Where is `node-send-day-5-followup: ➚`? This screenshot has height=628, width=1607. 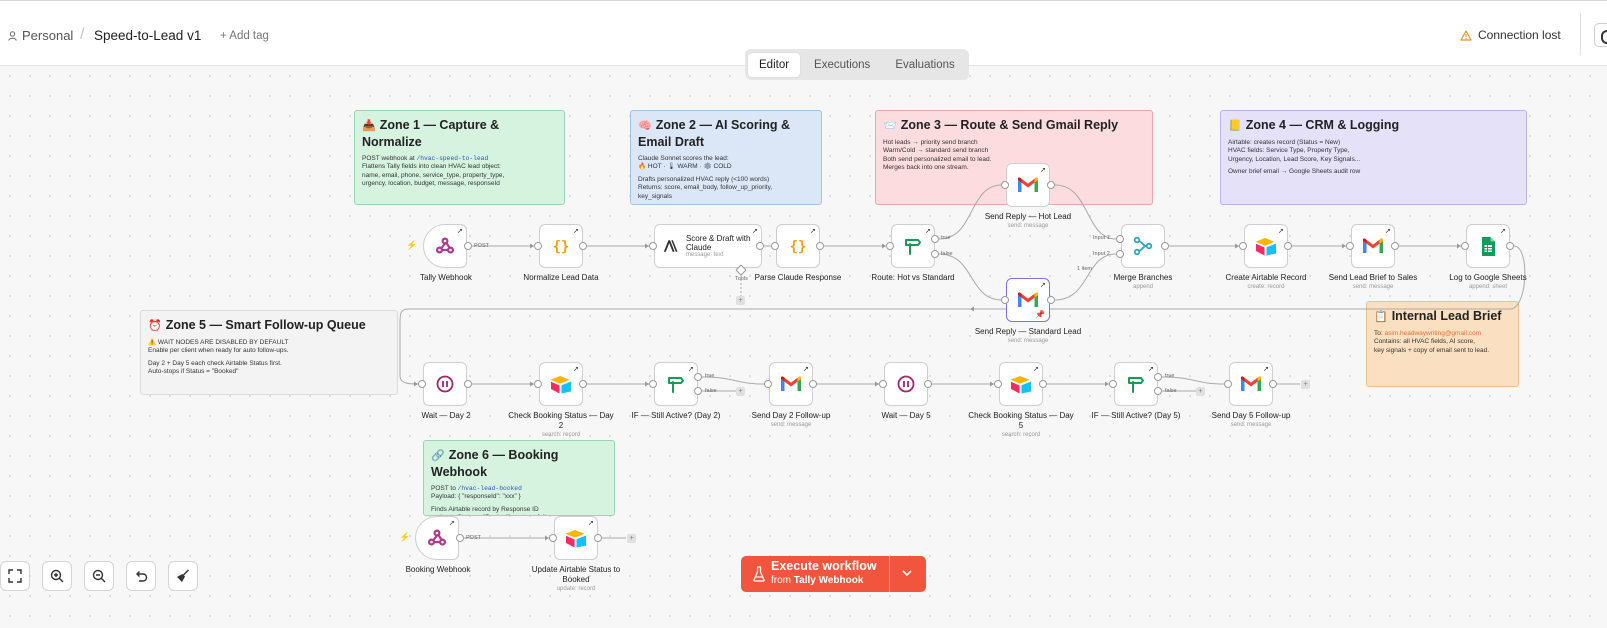
node-send-day-5-followup: ➚ is located at coordinates (1251, 384).